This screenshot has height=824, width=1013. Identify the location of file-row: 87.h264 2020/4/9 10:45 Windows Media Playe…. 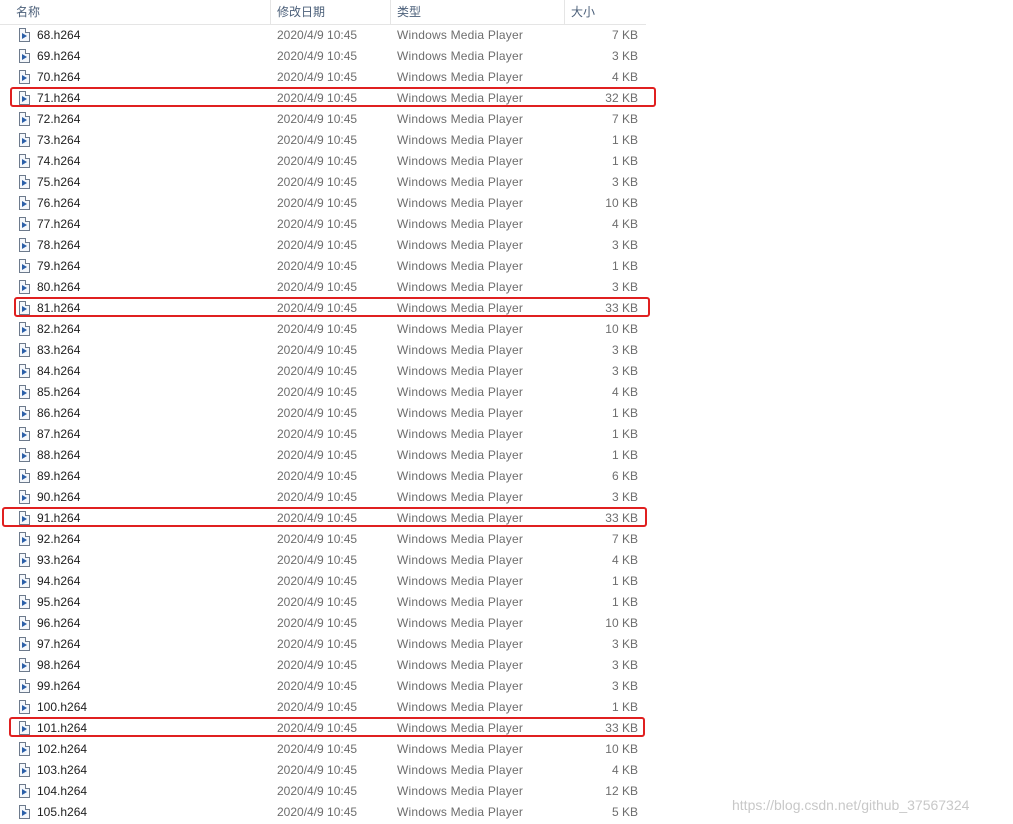
(325, 434).